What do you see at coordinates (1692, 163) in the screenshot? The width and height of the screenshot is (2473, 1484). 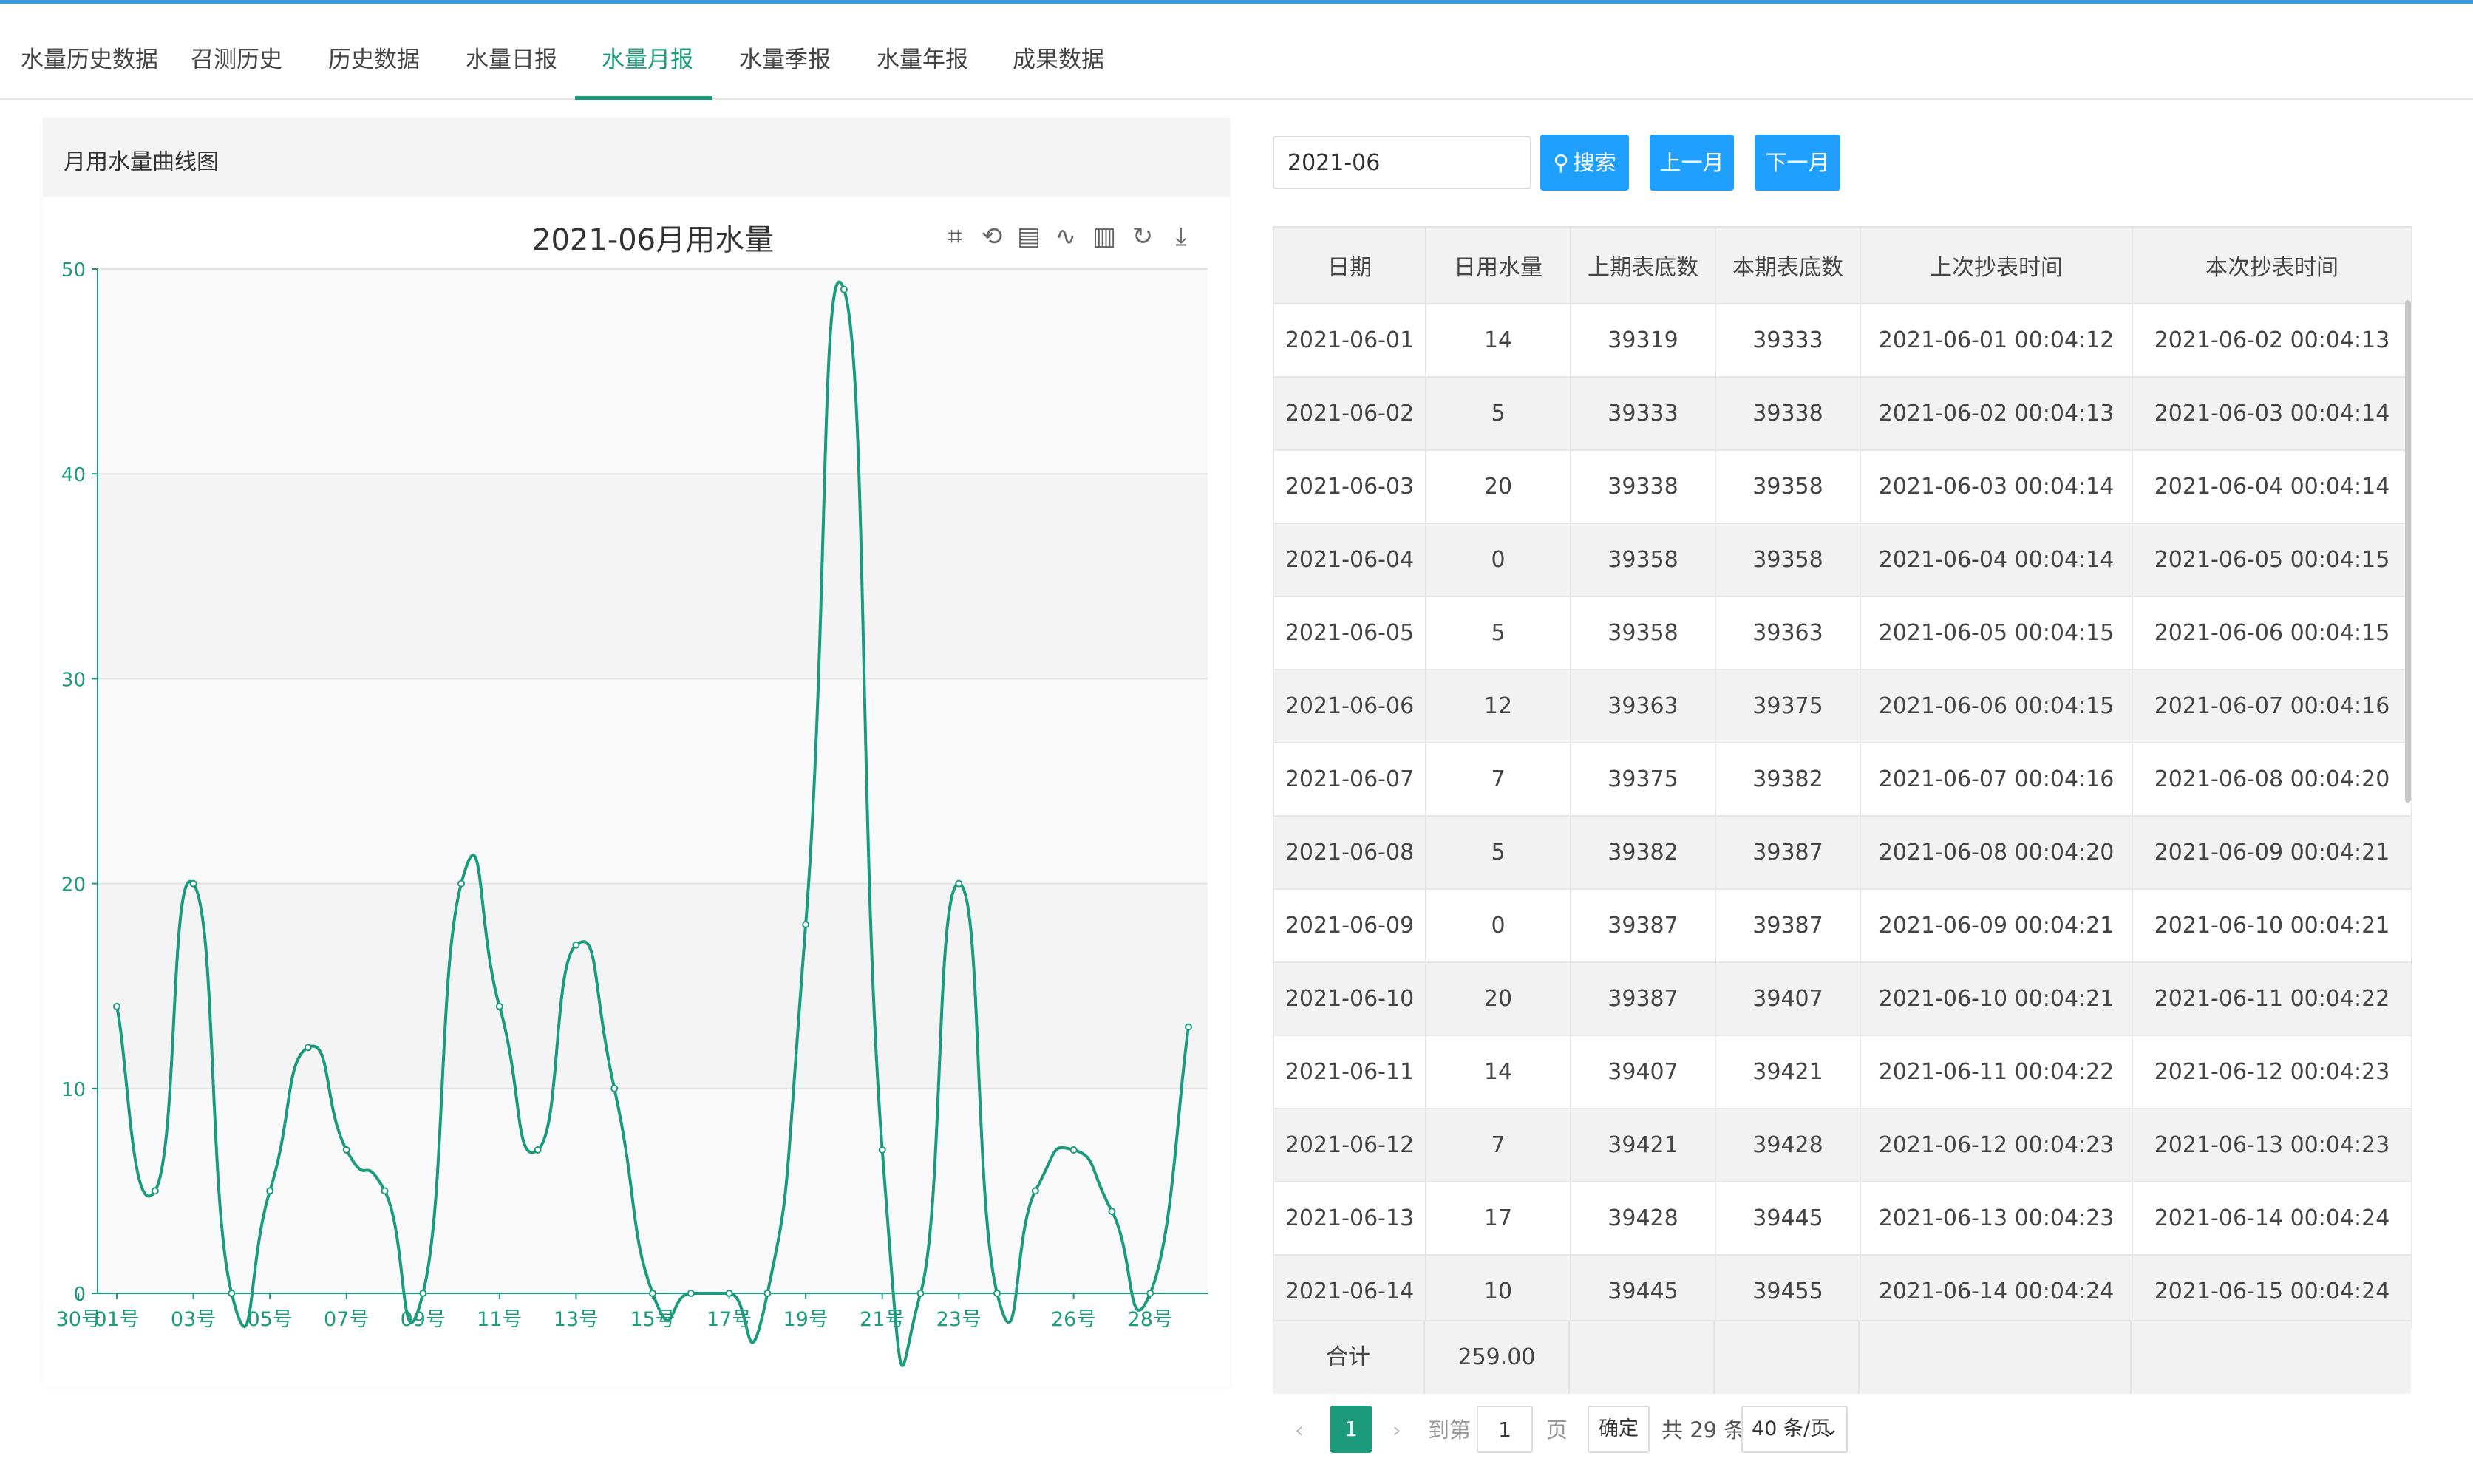 I see `prev-month-button: 上一月` at bounding box center [1692, 163].